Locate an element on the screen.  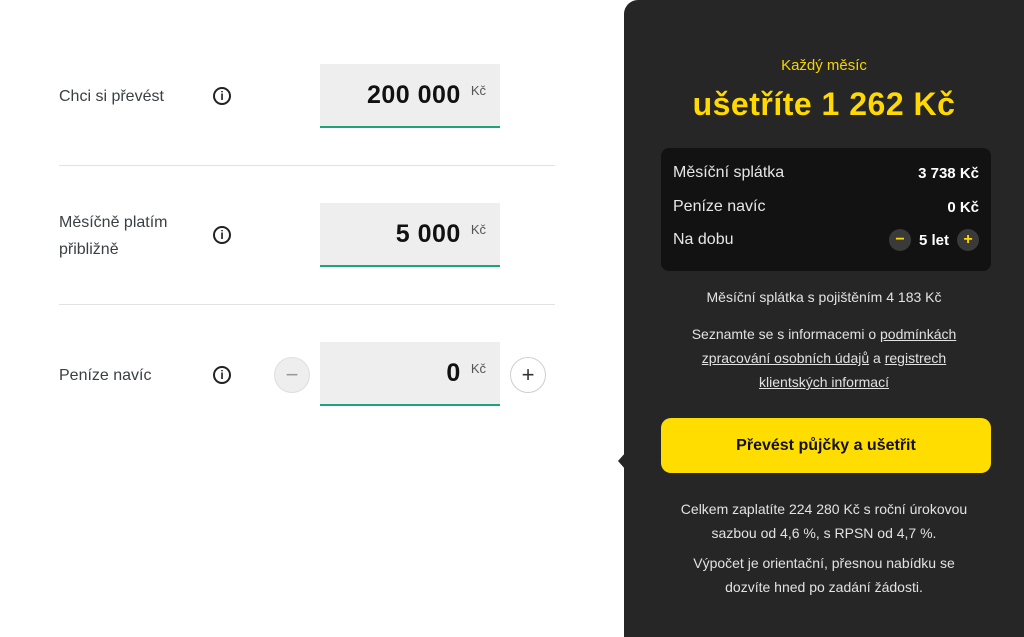
monthly-unit: Kč is located at coordinates (478, 229).